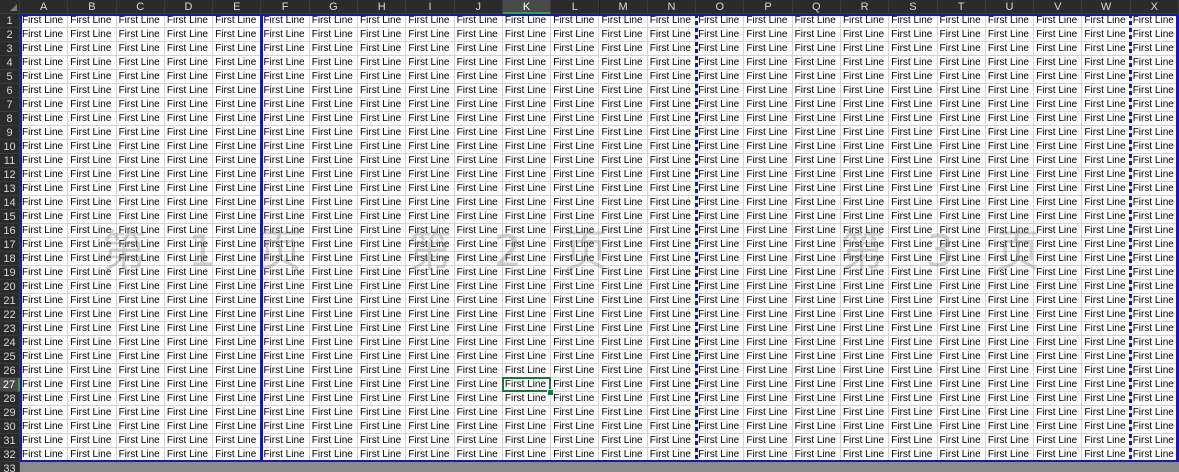  What do you see at coordinates (672, 245) in the screenshot?
I see `cell-n17: First Line` at bounding box center [672, 245].